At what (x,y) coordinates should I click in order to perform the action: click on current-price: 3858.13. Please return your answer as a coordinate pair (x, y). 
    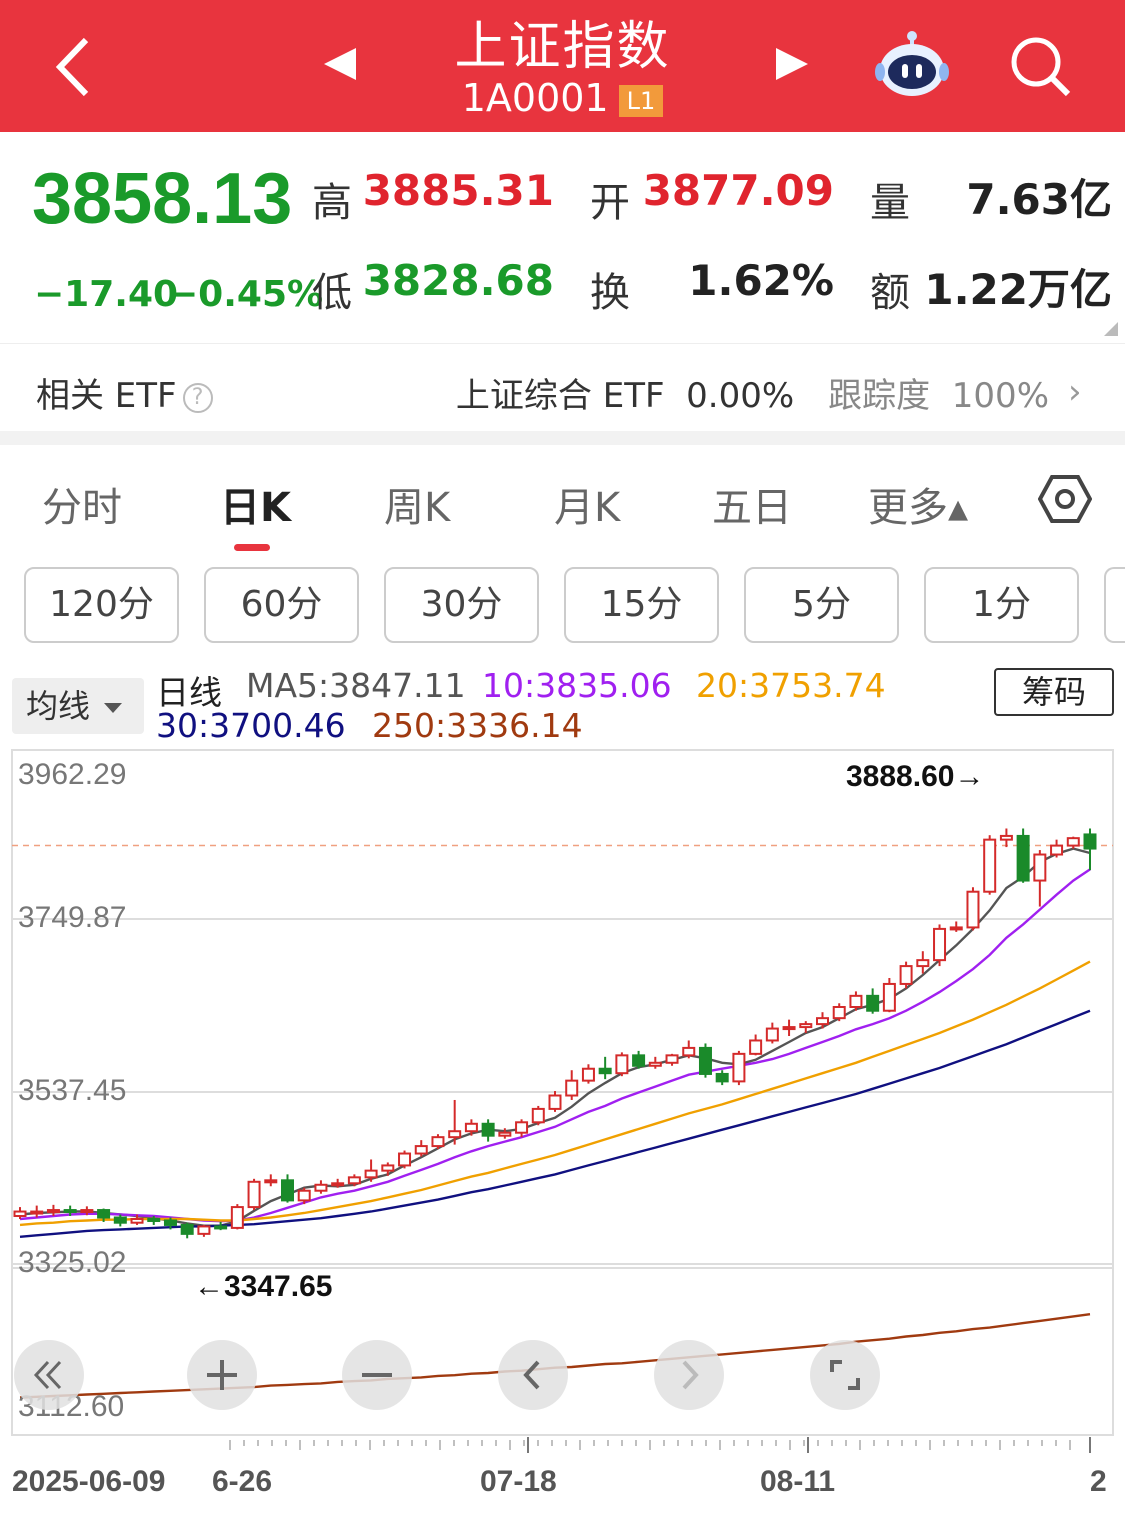
    Looking at the image, I should click on (162, 199).